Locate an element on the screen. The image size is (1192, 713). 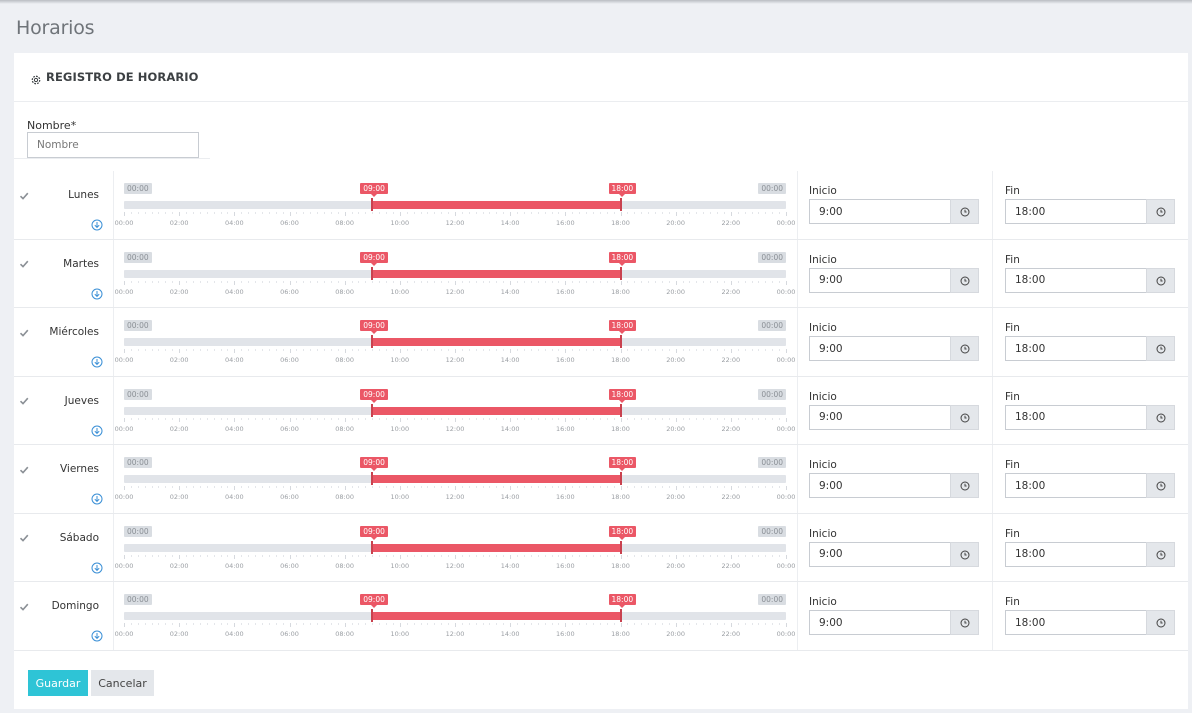
save-button: Guardar is located at coordinates (58, 683).